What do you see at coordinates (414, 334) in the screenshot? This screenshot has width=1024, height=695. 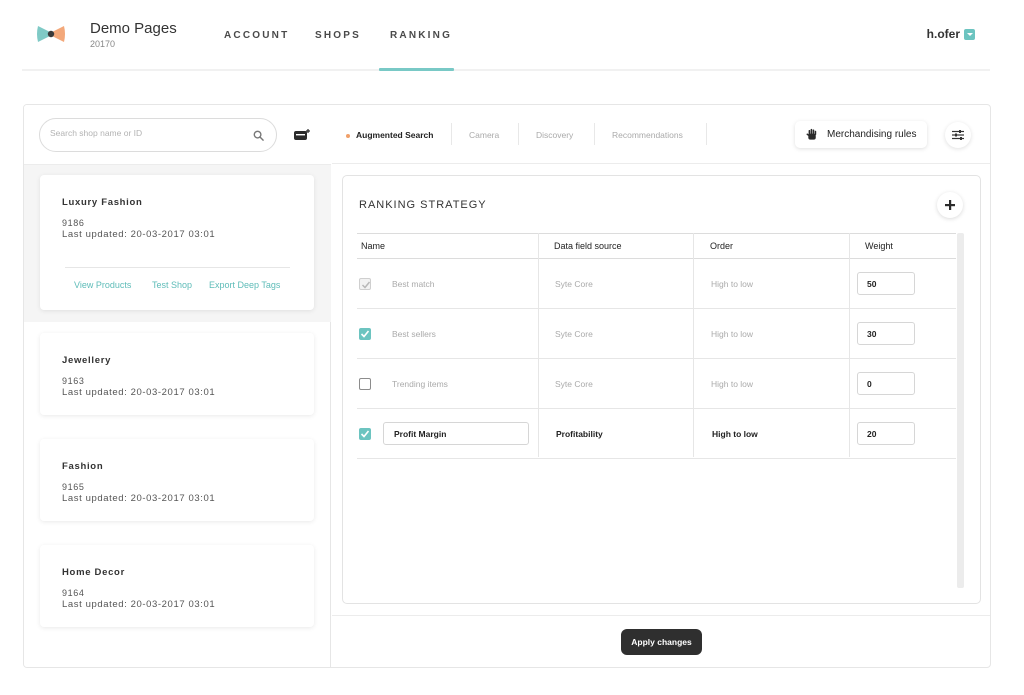 I see `rule-name: Best sellers` at bounding box center [414, 334].